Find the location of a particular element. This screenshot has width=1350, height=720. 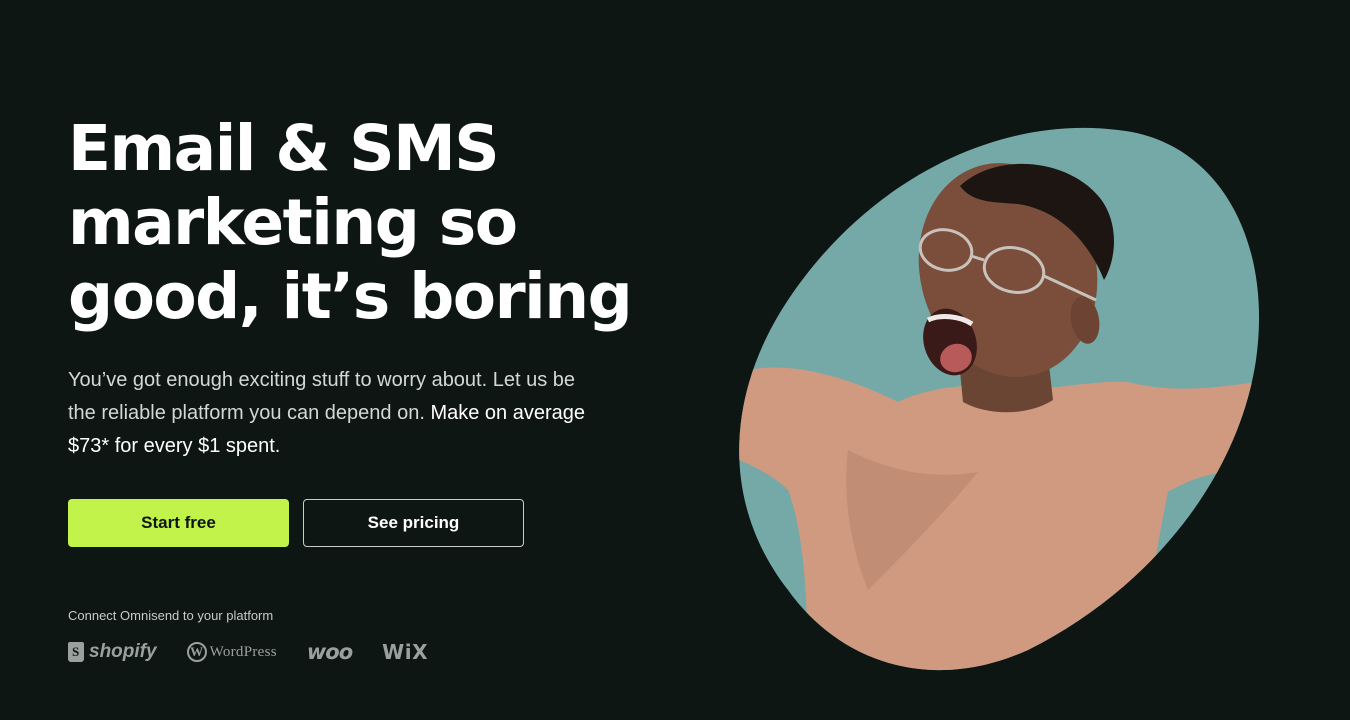

wix-logo: WiX is located at coordinates (405, 652).